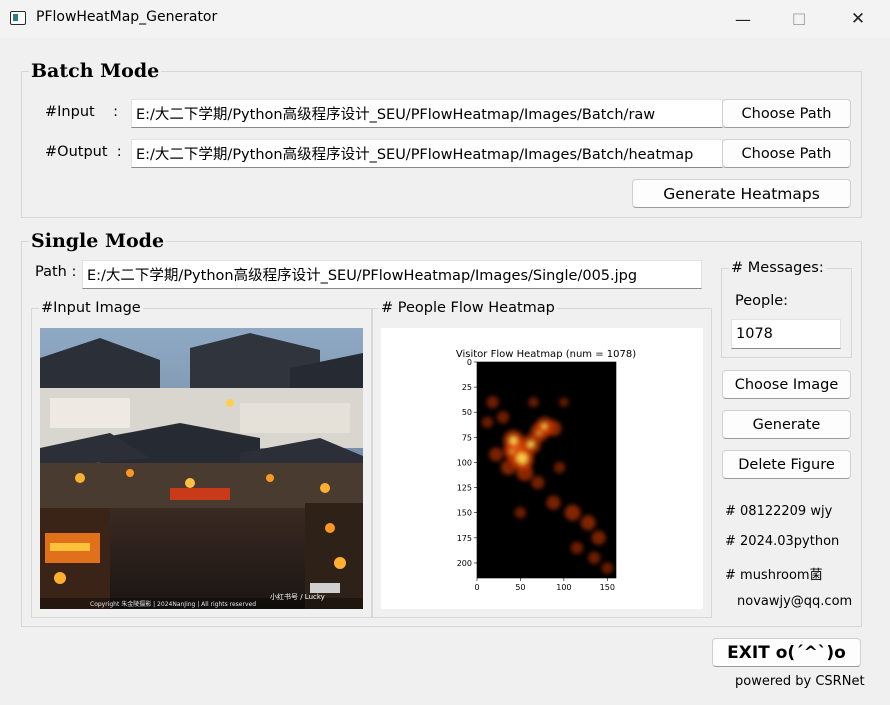 This screenshot has width=890, height=705. I want to click on people-count-field: 1078, so click(786, 334).